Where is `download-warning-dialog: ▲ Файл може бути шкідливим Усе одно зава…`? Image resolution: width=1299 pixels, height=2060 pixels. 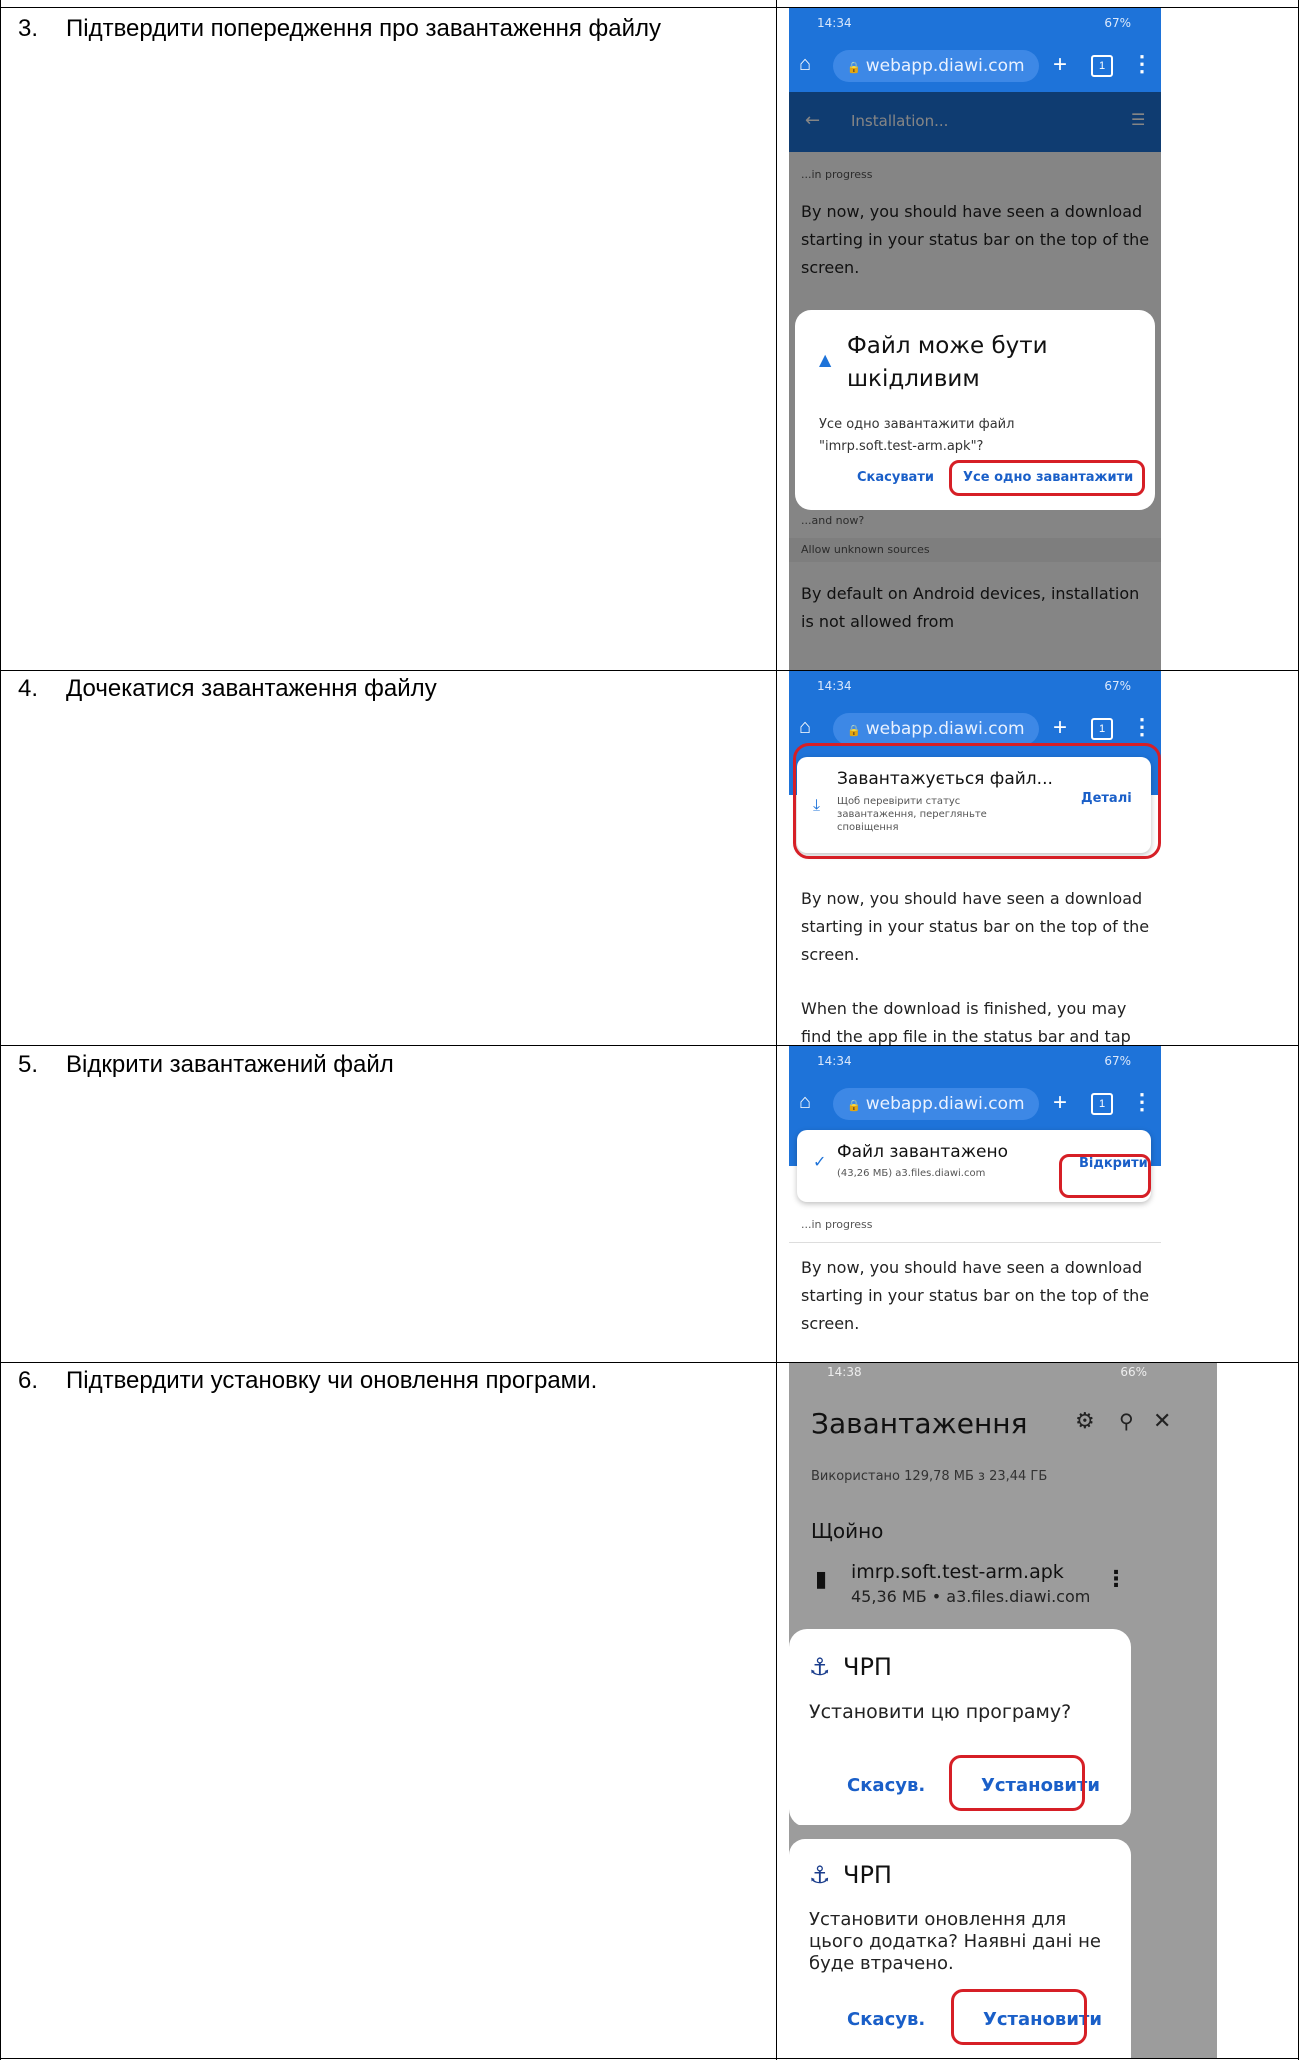
download-warning-dialog: ▲ Файл може бути шкідливим Усе одно зава… is located at coordinates (975, 410).